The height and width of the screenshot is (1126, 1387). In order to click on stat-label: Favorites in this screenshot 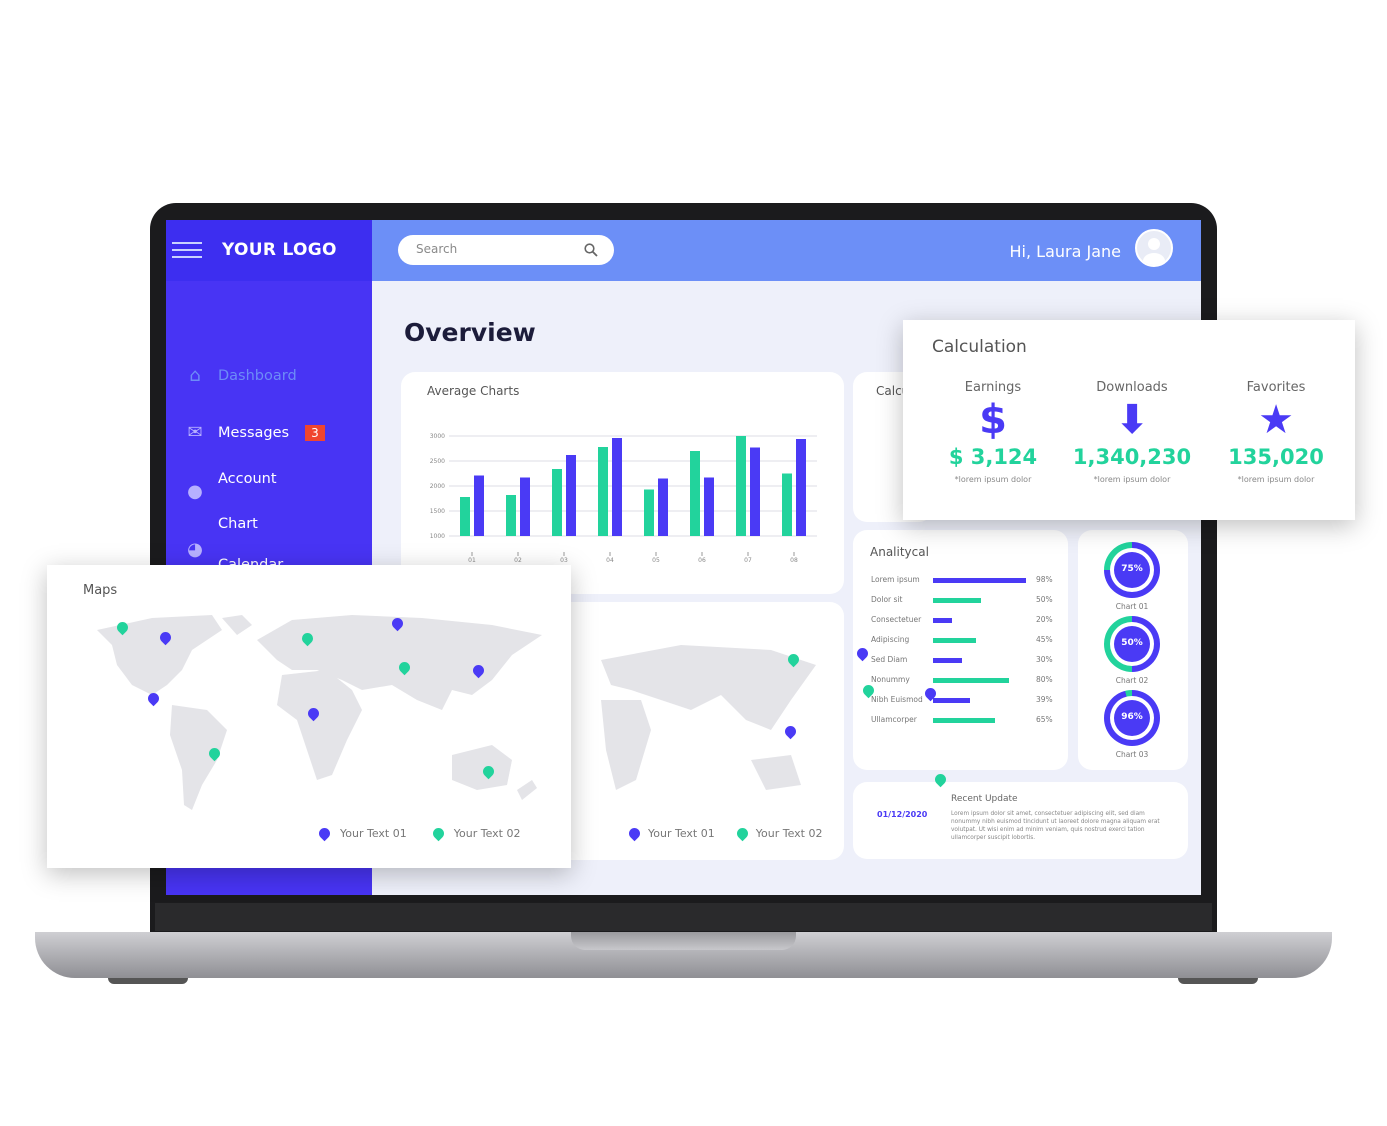, I will do `click(1276, 387)`.